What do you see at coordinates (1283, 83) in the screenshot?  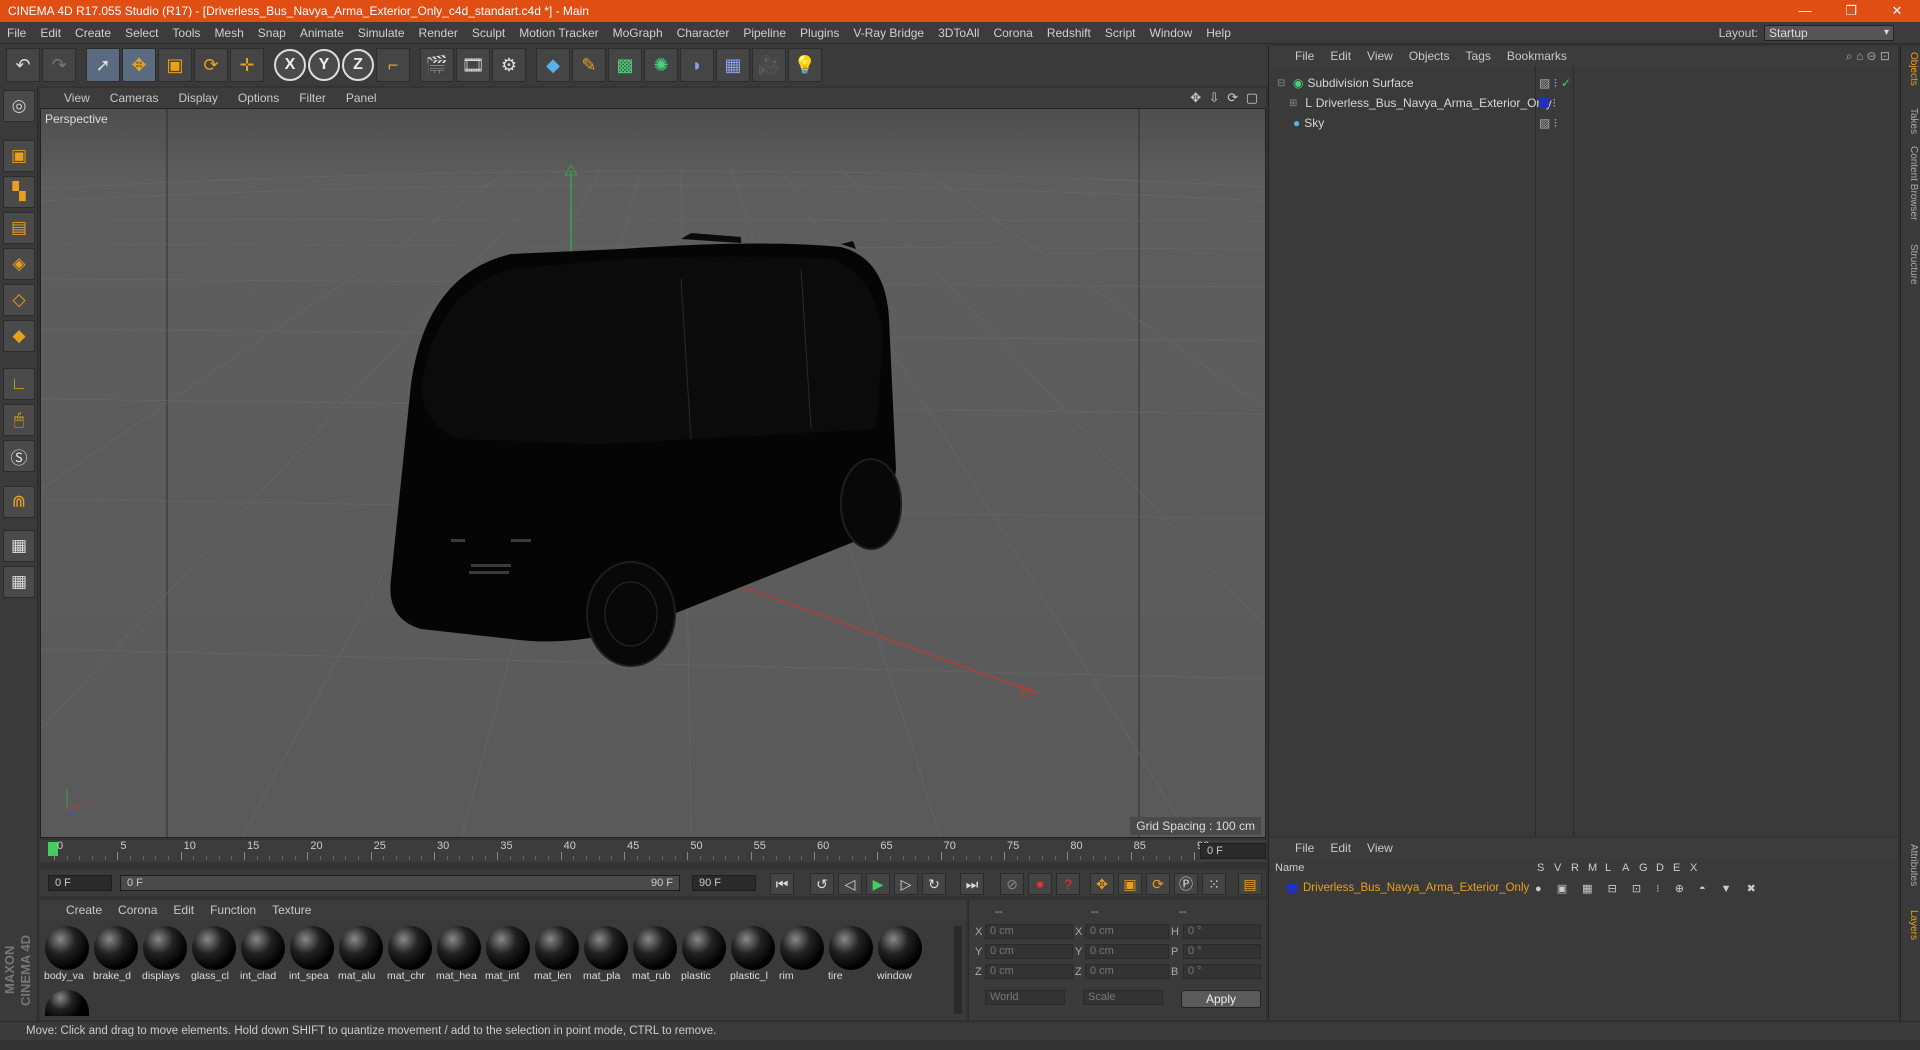 I see `expand-icon: ⊟` at bounding box center [1283, 83].